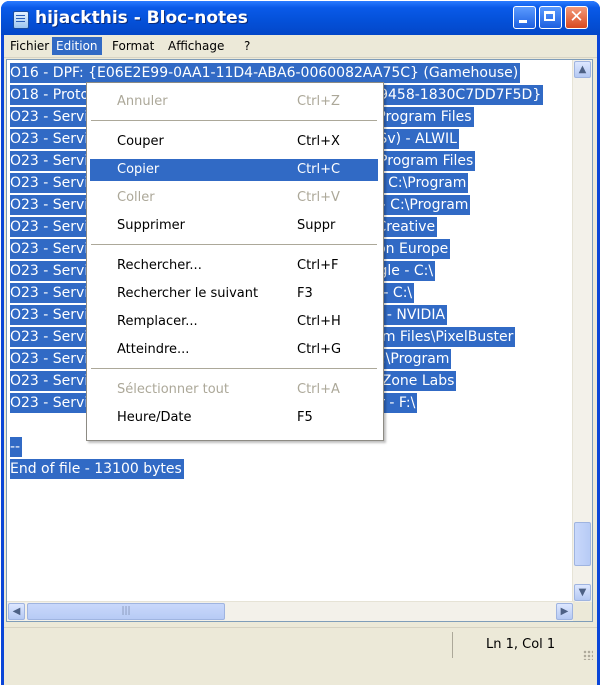 The width and height of the screenshot is (603, 688). Describe the element at coordinates (588, 655) in the screenshot. I see `resize-grip-icon` at that location.